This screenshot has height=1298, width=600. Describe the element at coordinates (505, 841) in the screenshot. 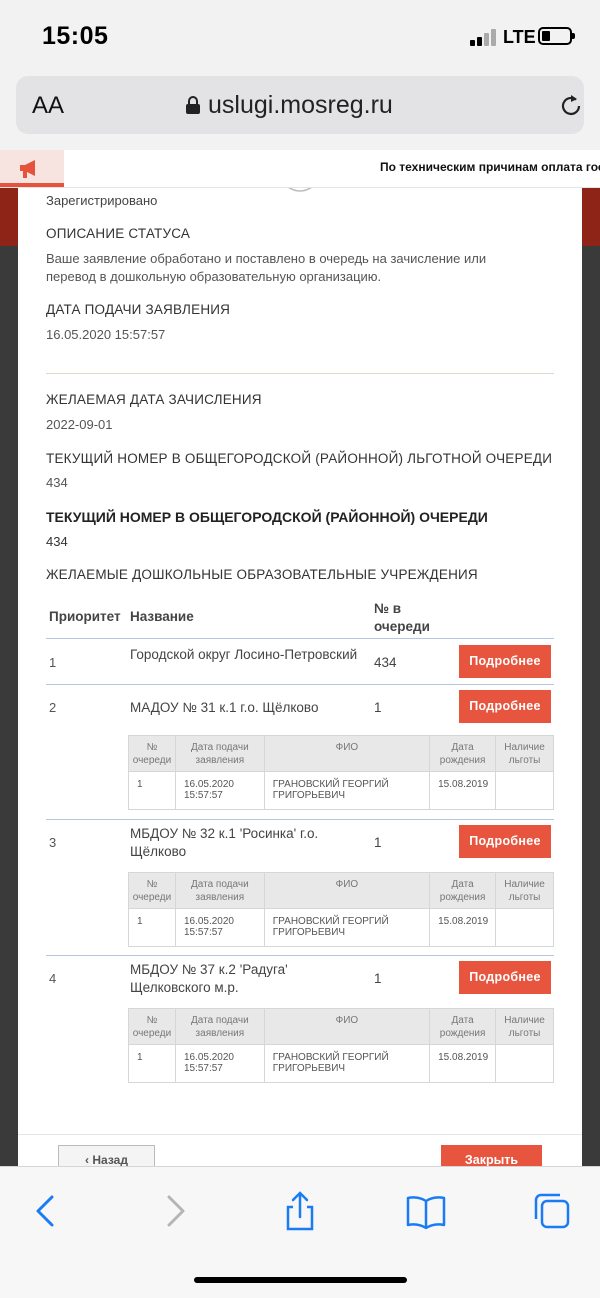

I see `row3-more-button: Подробнее` at that location.